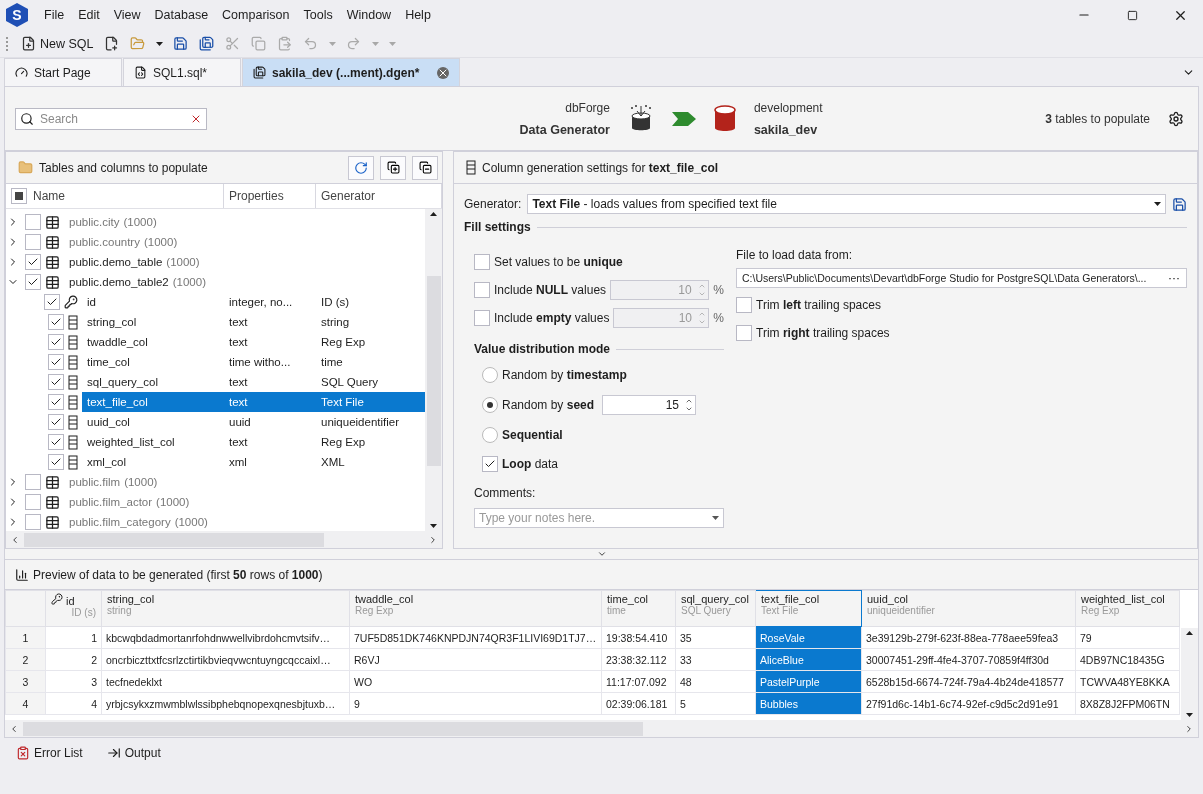 This screenshot has width=1203, height=794. I want to click on new-sql-button: New SQL, so click(57, 43).